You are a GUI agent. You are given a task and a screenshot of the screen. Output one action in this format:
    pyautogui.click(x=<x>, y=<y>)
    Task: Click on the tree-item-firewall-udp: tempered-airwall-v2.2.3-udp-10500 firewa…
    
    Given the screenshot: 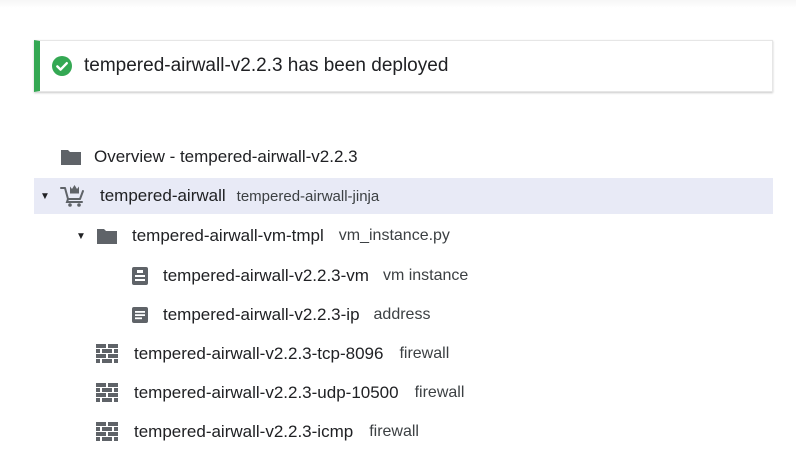 What is the action you would take?
    pyautogui.click(x=280, y=393)
    